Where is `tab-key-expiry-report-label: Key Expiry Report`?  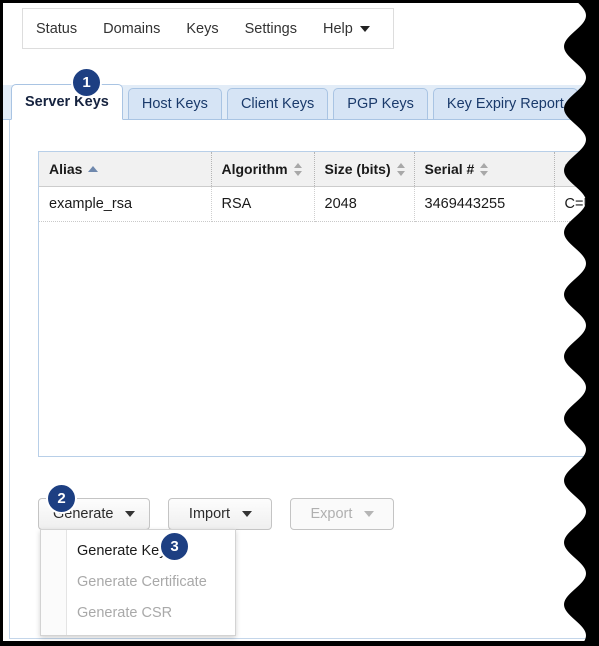
tab-key-expiry-report-label: Key Expiry Report is located at coordinates (505, 104).